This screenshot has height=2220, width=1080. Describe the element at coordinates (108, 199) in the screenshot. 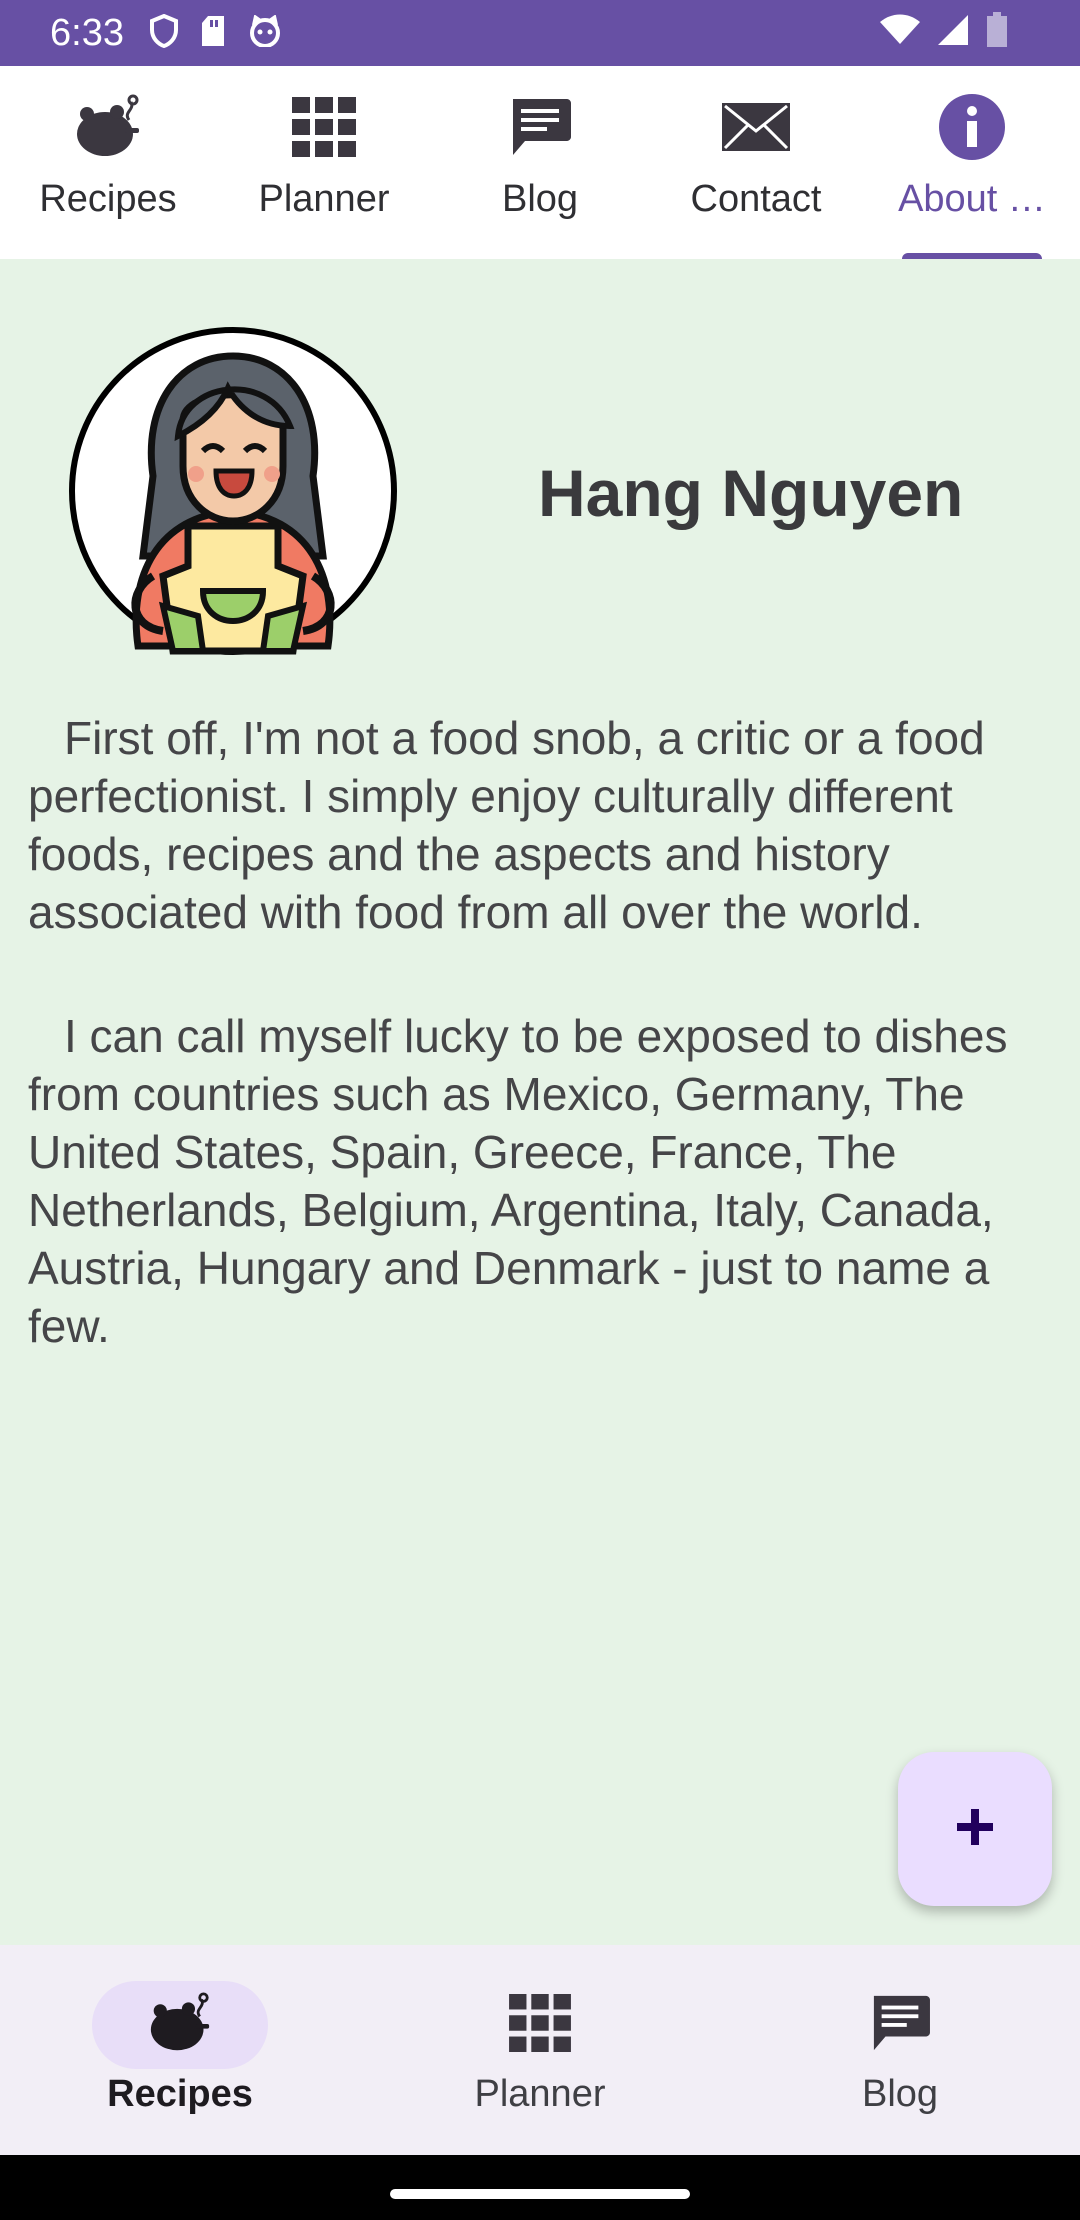

I see `tab-label: Recipes` at that location.